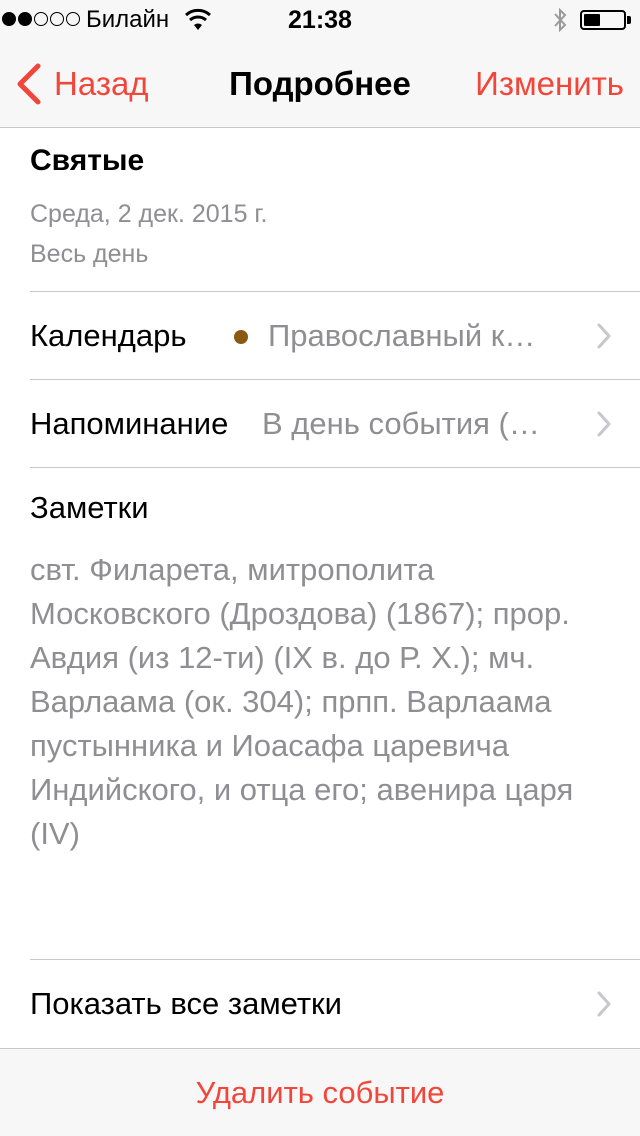 This screenshot has height=1136, width=640. I want to click on calendar-color-dot, so click(241, 337).